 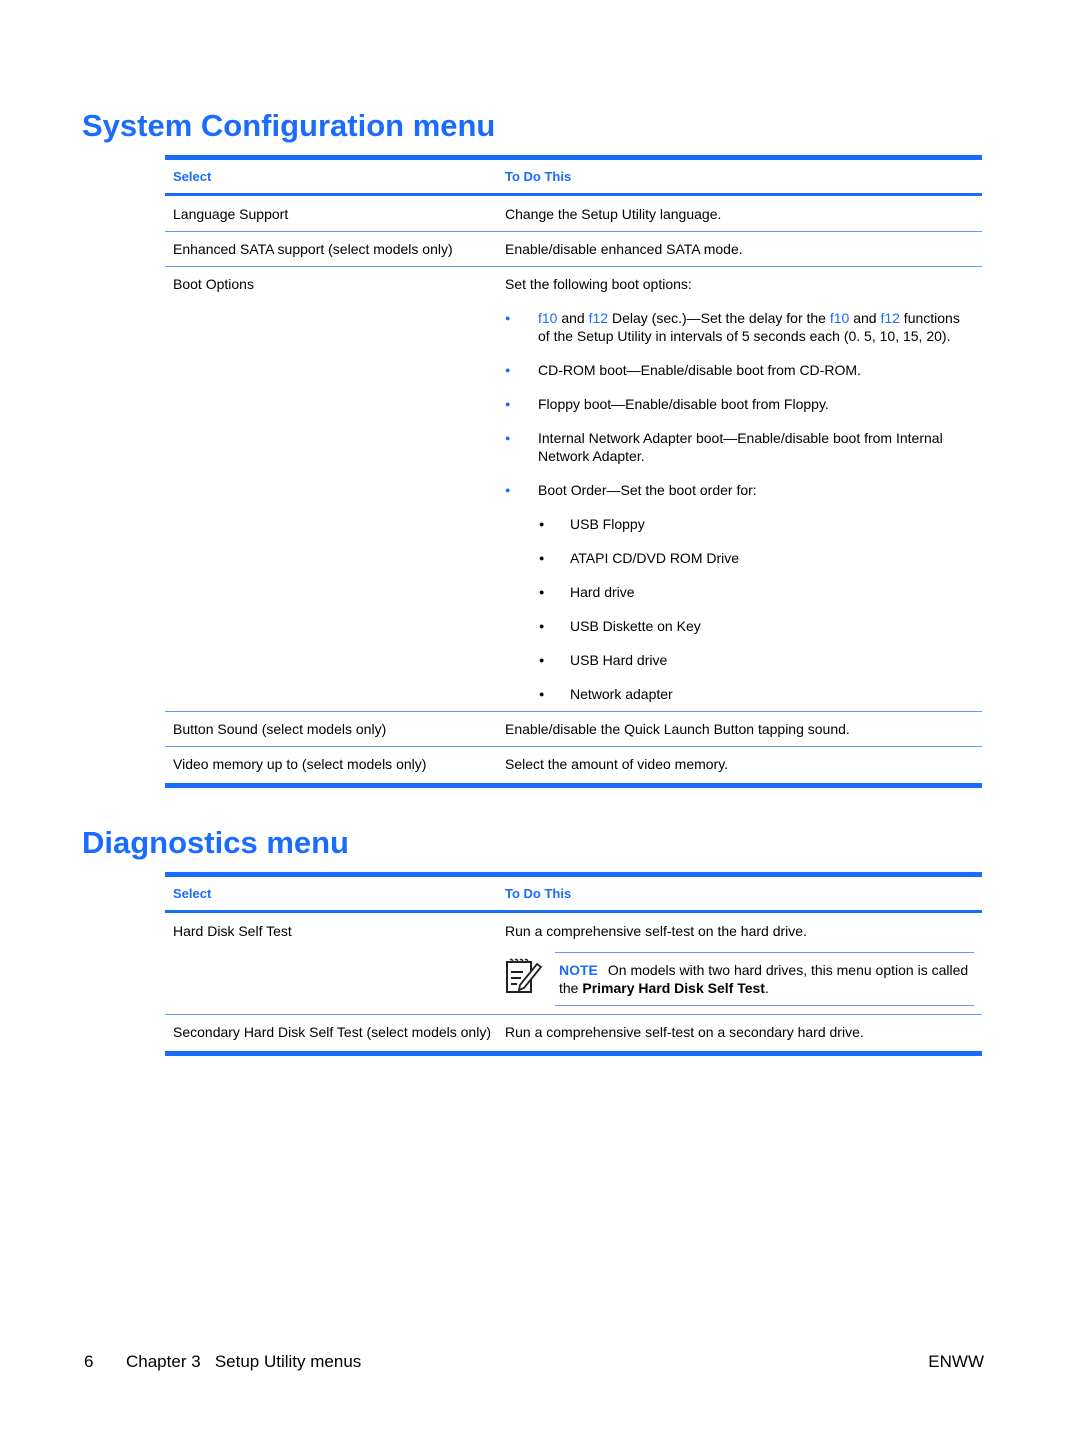 What do you see at coordinates (756, 592) in the screenshot?
I see `list-item: Hard drive` at bounding box center [756, 592].